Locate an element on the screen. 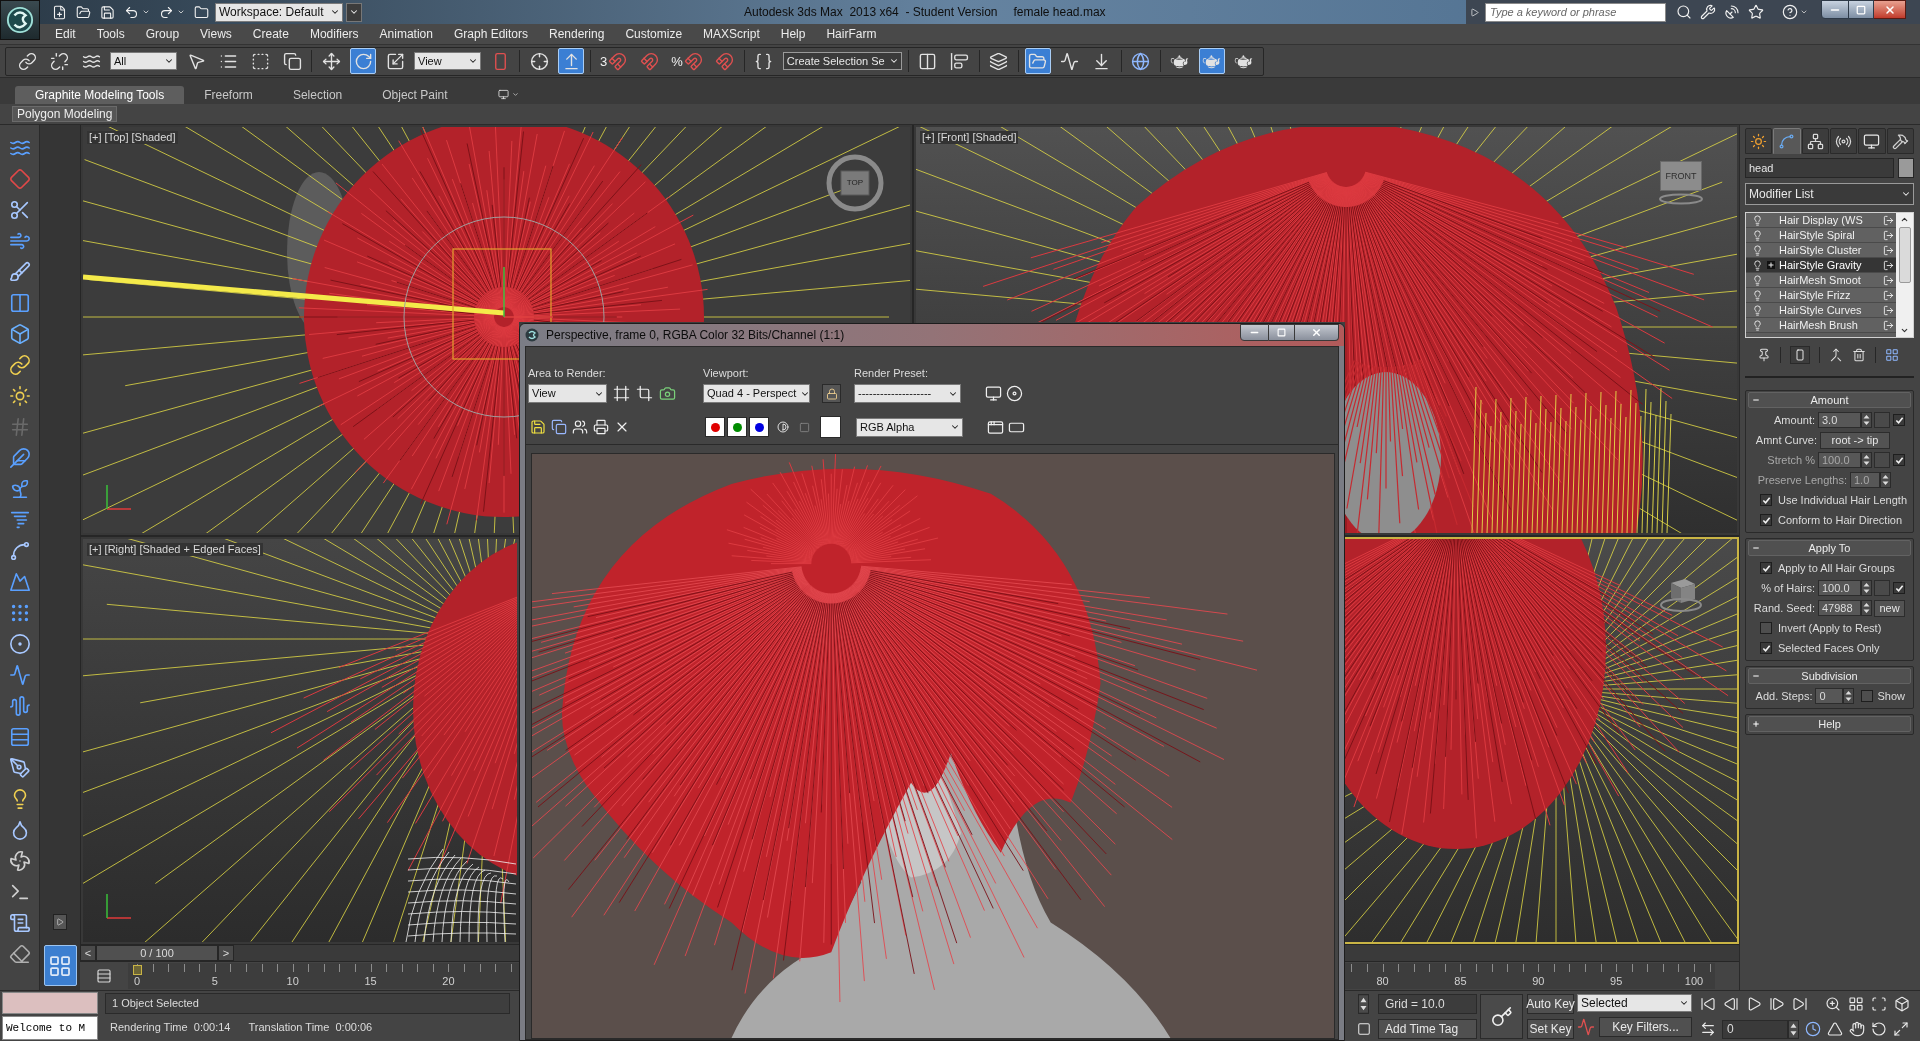 The height and width of the screenshot is (1041, 1920). pulse-icon is located at coordinates (19, 675).